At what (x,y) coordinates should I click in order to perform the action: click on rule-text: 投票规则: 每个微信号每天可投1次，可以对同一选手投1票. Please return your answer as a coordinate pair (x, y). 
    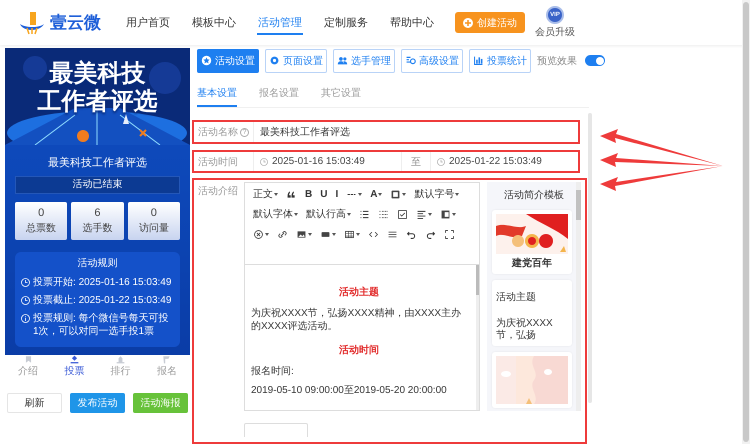
    Looking at the image, I should click on (101, 325).